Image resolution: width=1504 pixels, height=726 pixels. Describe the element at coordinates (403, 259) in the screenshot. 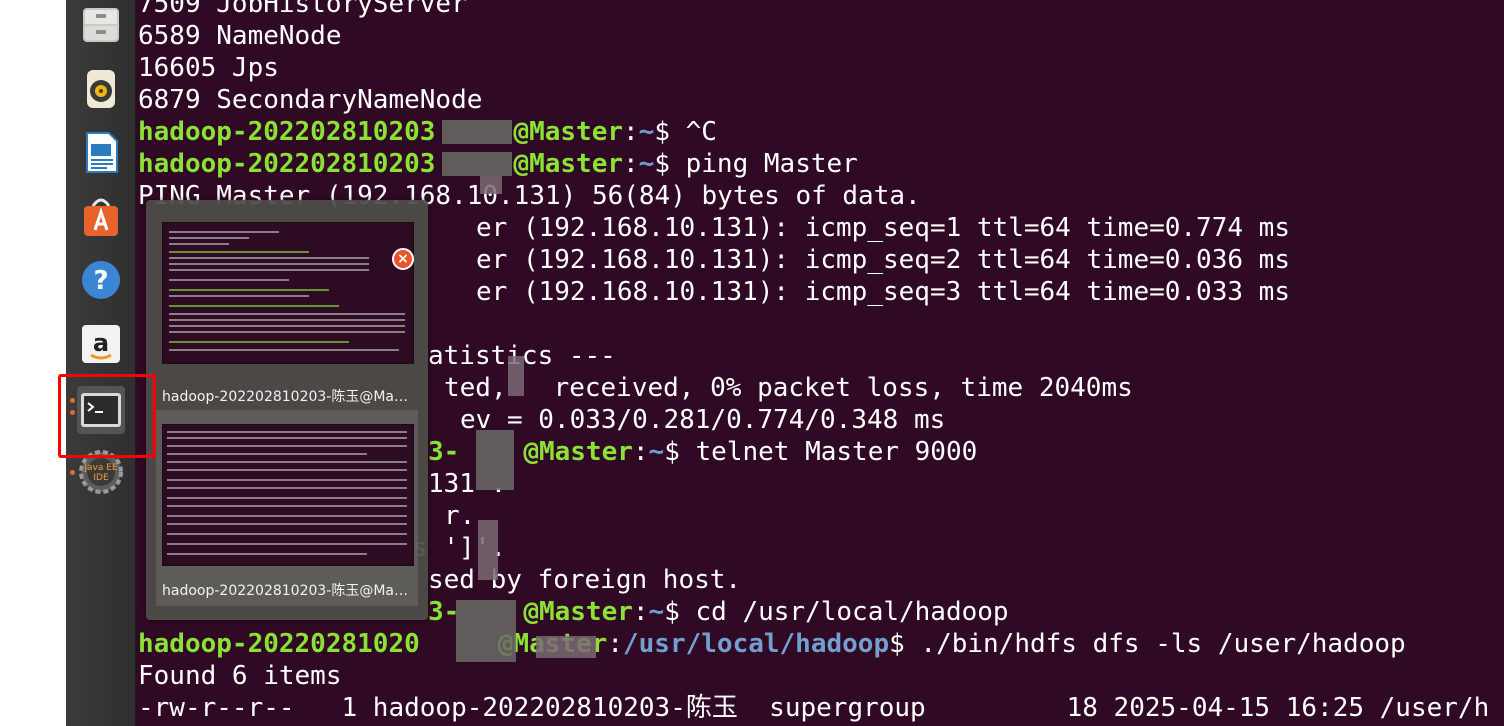

I see `close-window-button: ×` at that location.